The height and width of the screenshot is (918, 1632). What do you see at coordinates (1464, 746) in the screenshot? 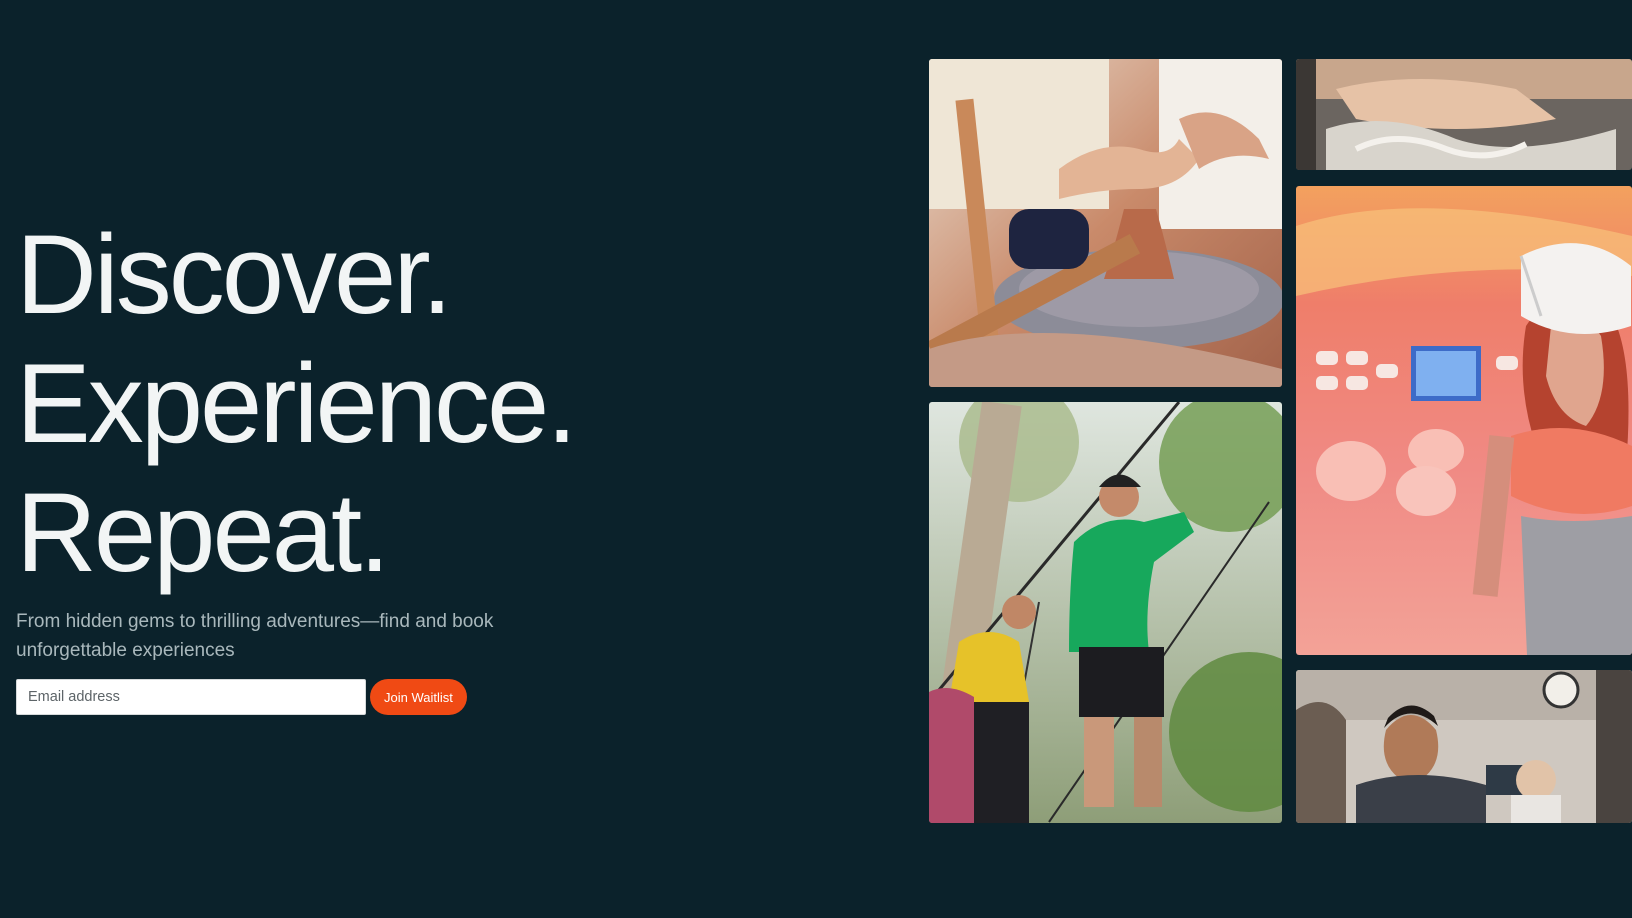
I see `cooking-class-photo` at bounding box center [1464, 746].